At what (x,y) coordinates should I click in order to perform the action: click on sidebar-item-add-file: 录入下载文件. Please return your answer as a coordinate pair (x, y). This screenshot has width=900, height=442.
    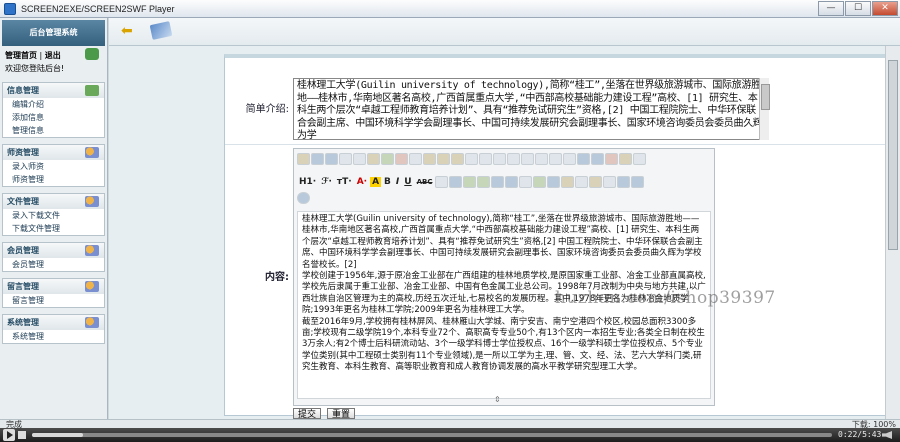
    Looking at the image, I should click on (53, 215).